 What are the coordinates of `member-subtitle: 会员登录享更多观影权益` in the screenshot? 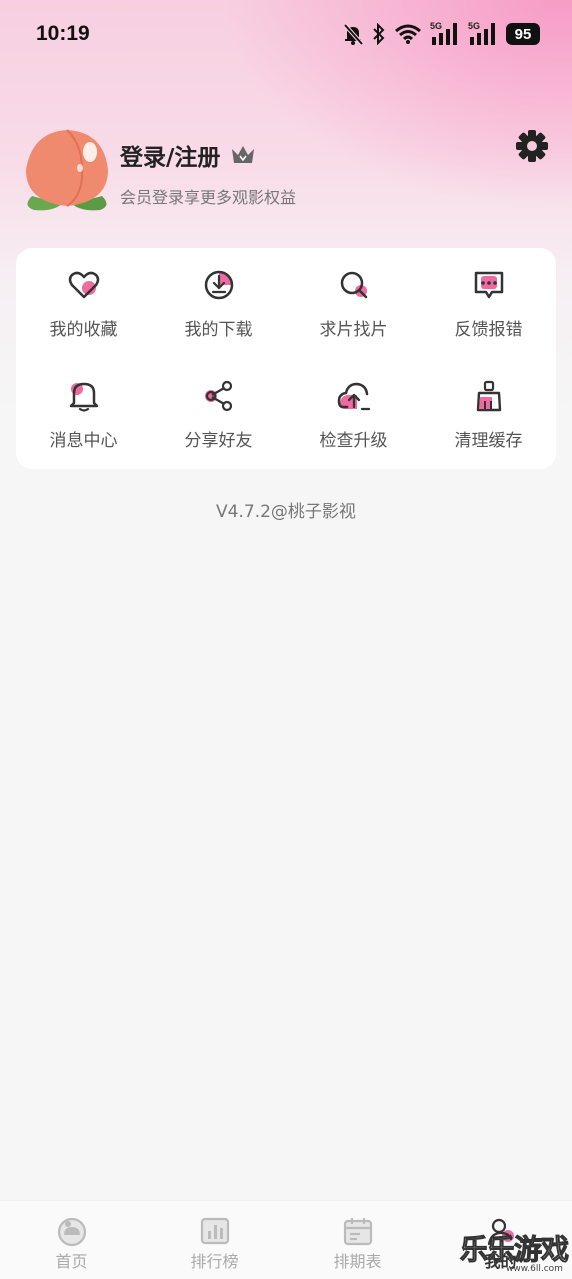 It's located at (208, 197).